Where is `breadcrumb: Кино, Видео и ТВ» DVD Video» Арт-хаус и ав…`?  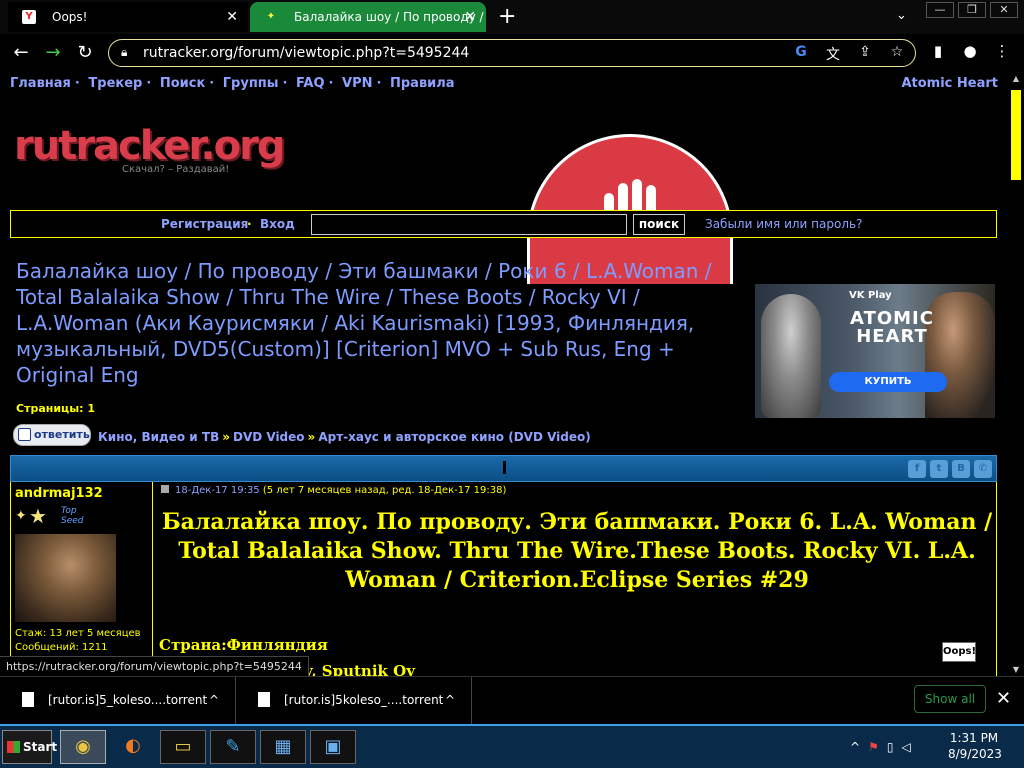 breadcrumb: Кино, Видео и ТВ» DVD Video» Арт-хаус и ав… is located at coordinates (344, 437).